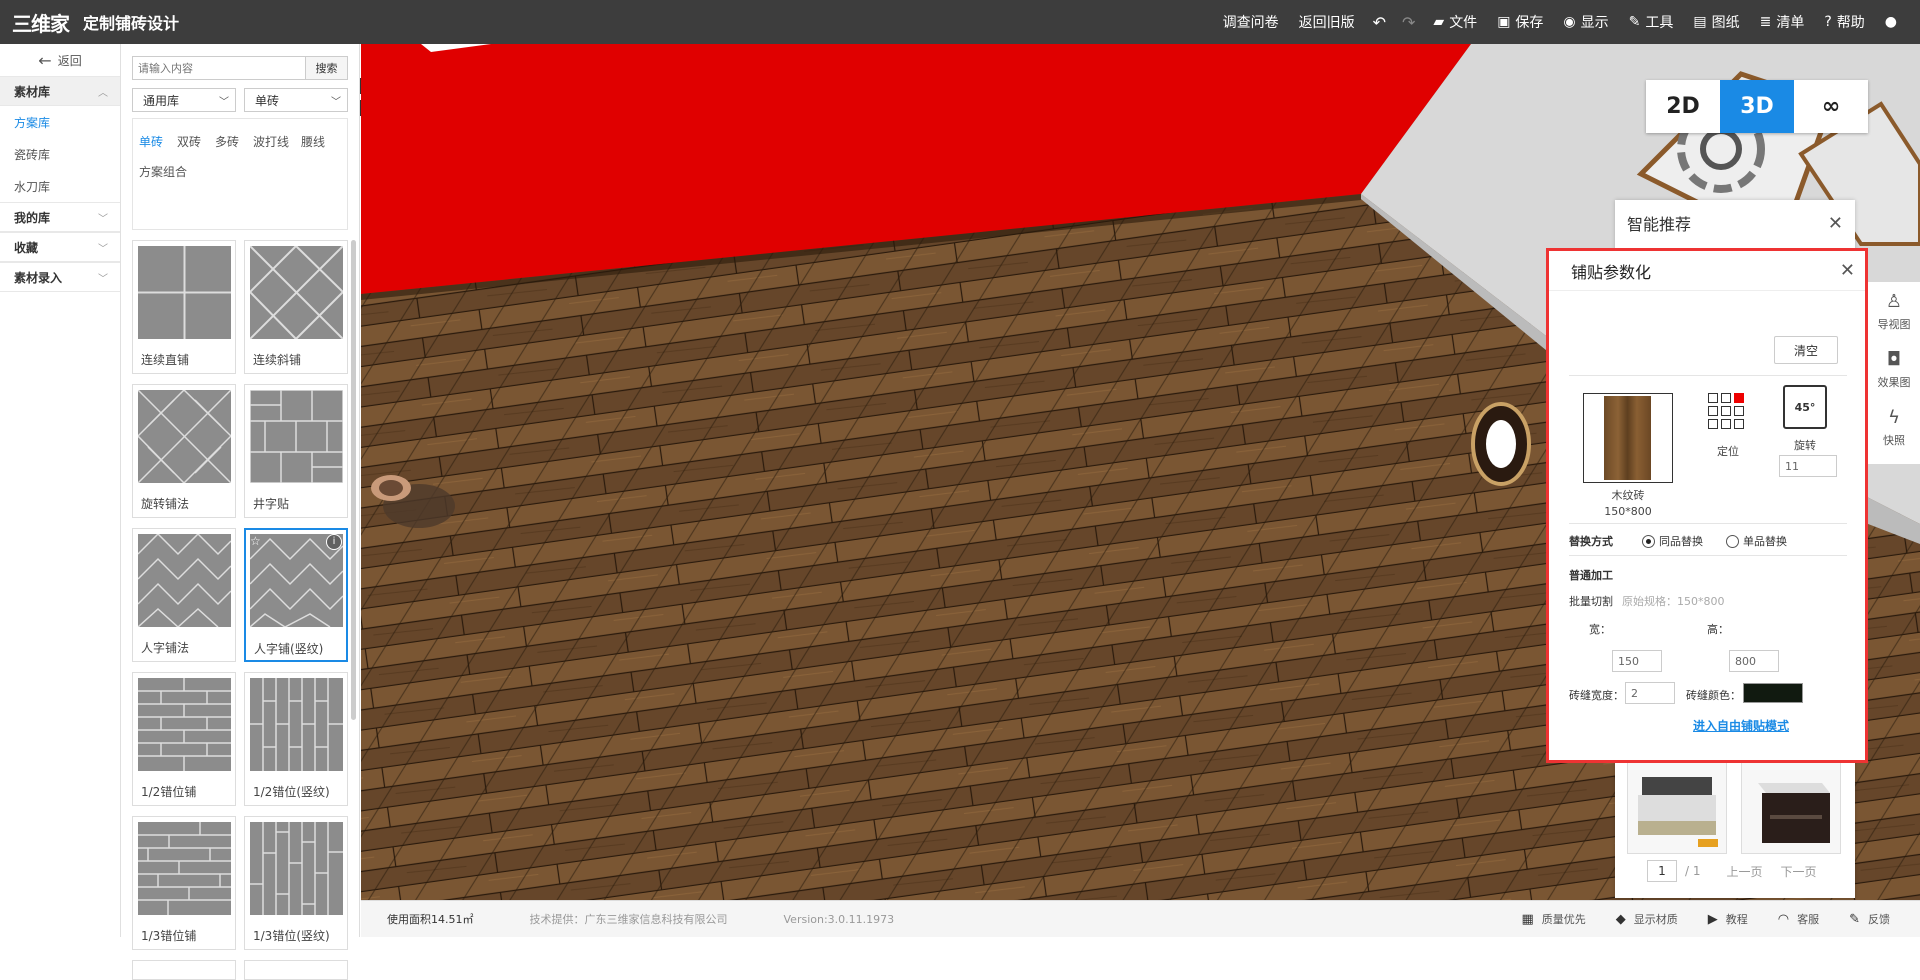  What do you see at coordinates (1806, 350) in the screenshot?
I see `clear-button: 清空` at bounding box center [1806, 350].